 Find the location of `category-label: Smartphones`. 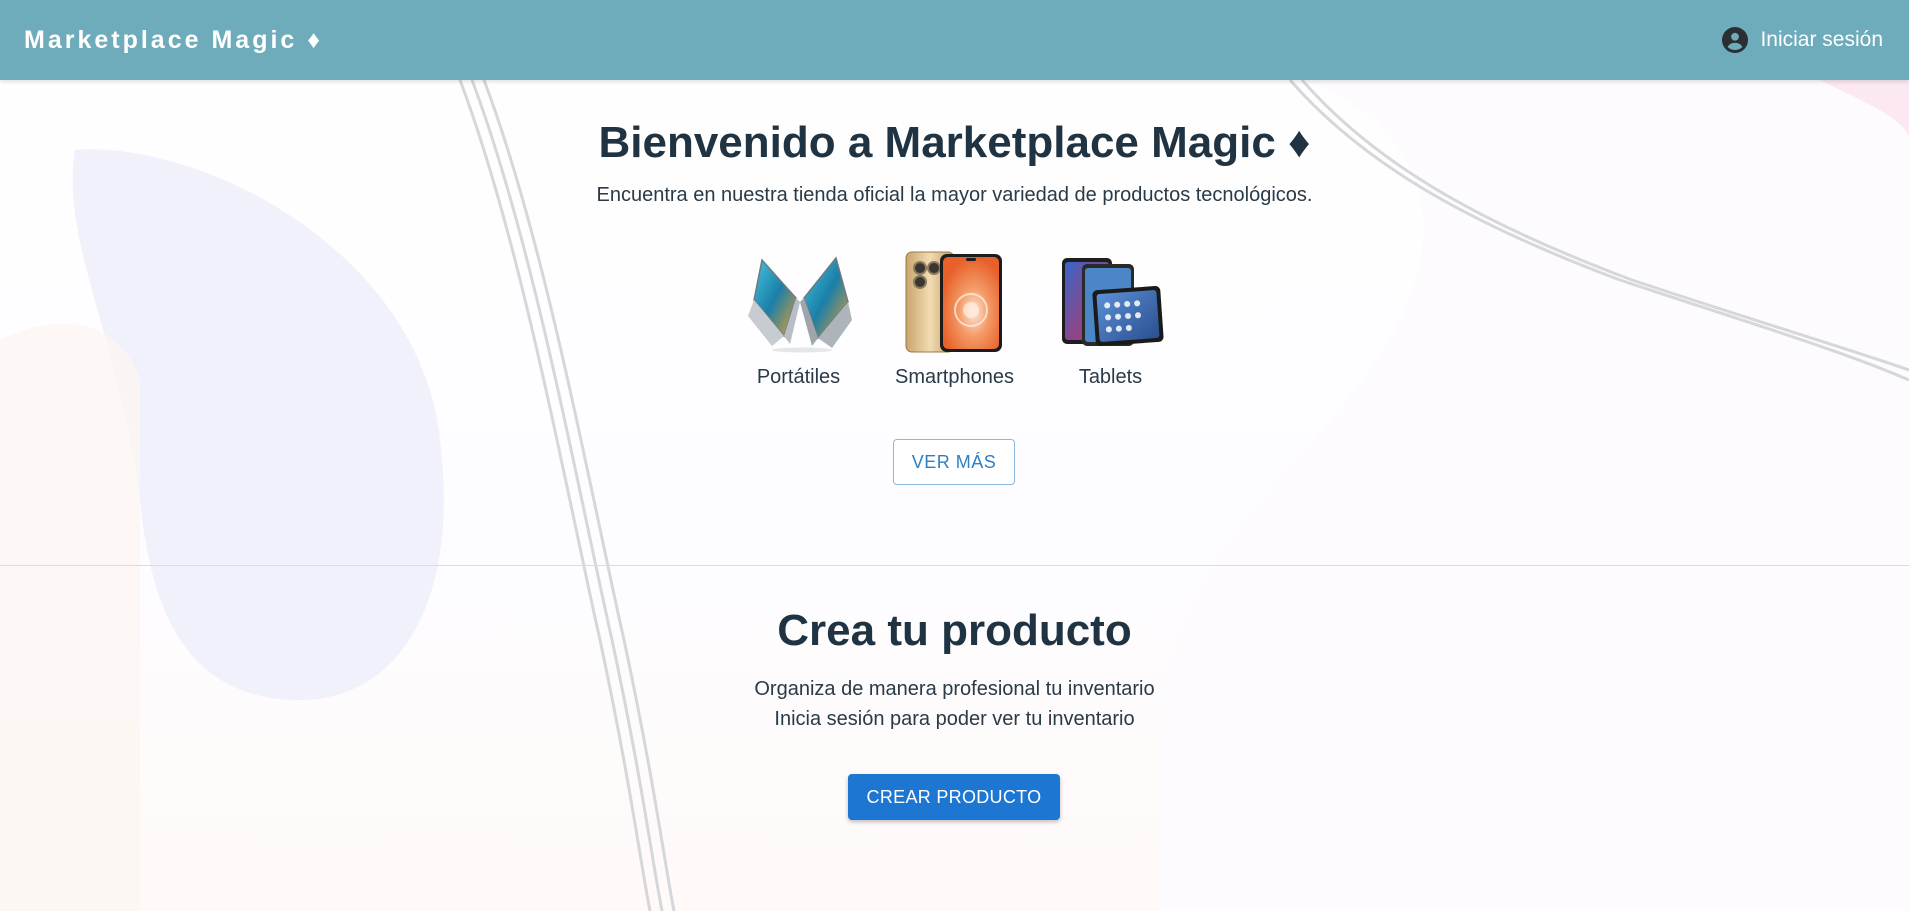

category-label: Smartphones is located at coordinates (954, 377).